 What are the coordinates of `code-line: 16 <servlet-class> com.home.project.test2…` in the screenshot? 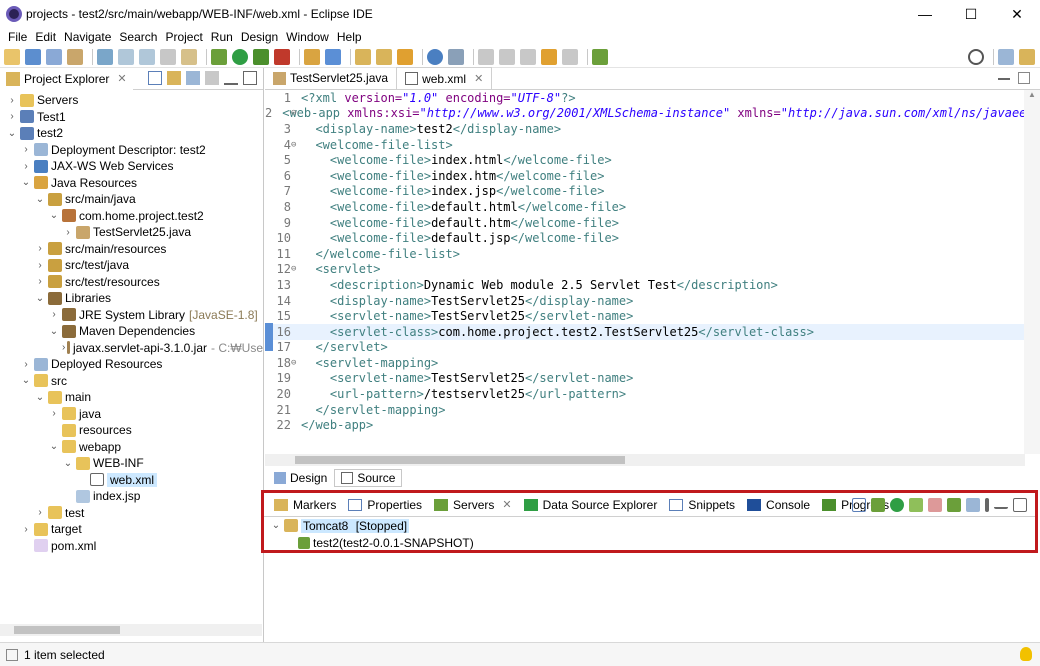 It's located at (645, 331).